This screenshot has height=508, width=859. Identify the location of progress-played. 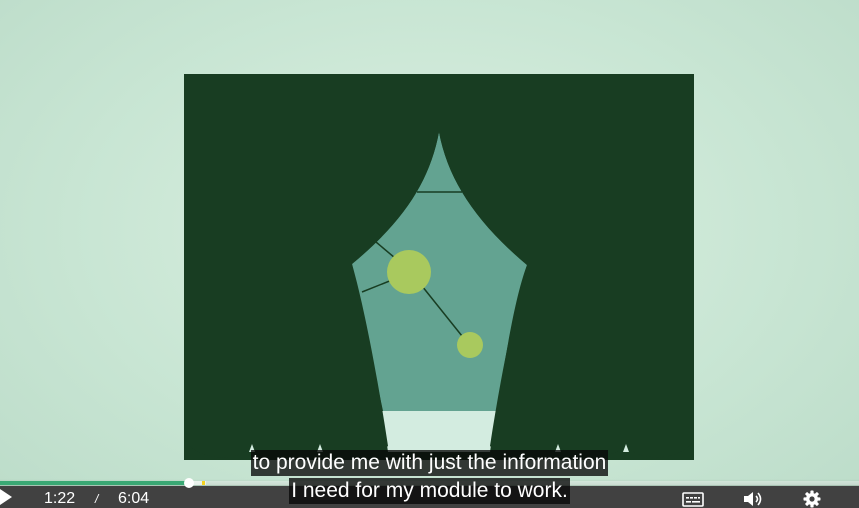
(94, 483).